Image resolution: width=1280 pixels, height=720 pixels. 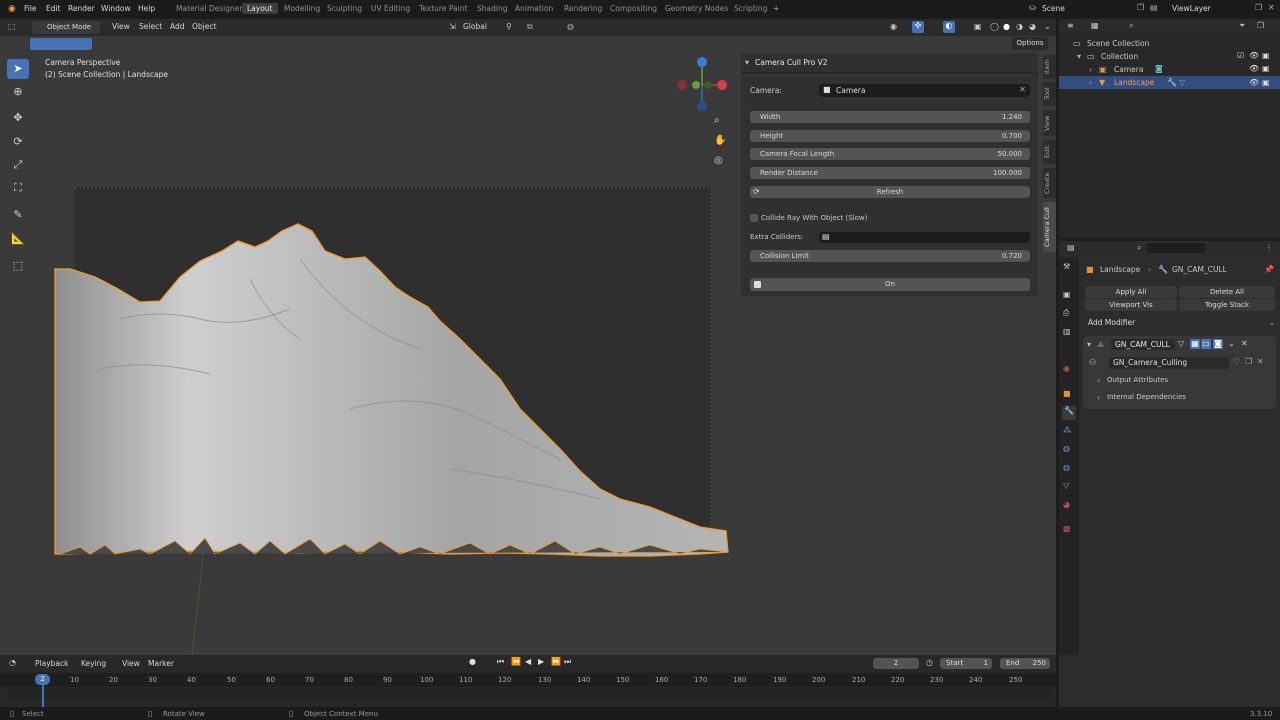 What do you see at coordinates (890, 154) in the screenshot?
I see `focal-length-field: Camera Focal Length 50.000` at bounding box center [890, 154].